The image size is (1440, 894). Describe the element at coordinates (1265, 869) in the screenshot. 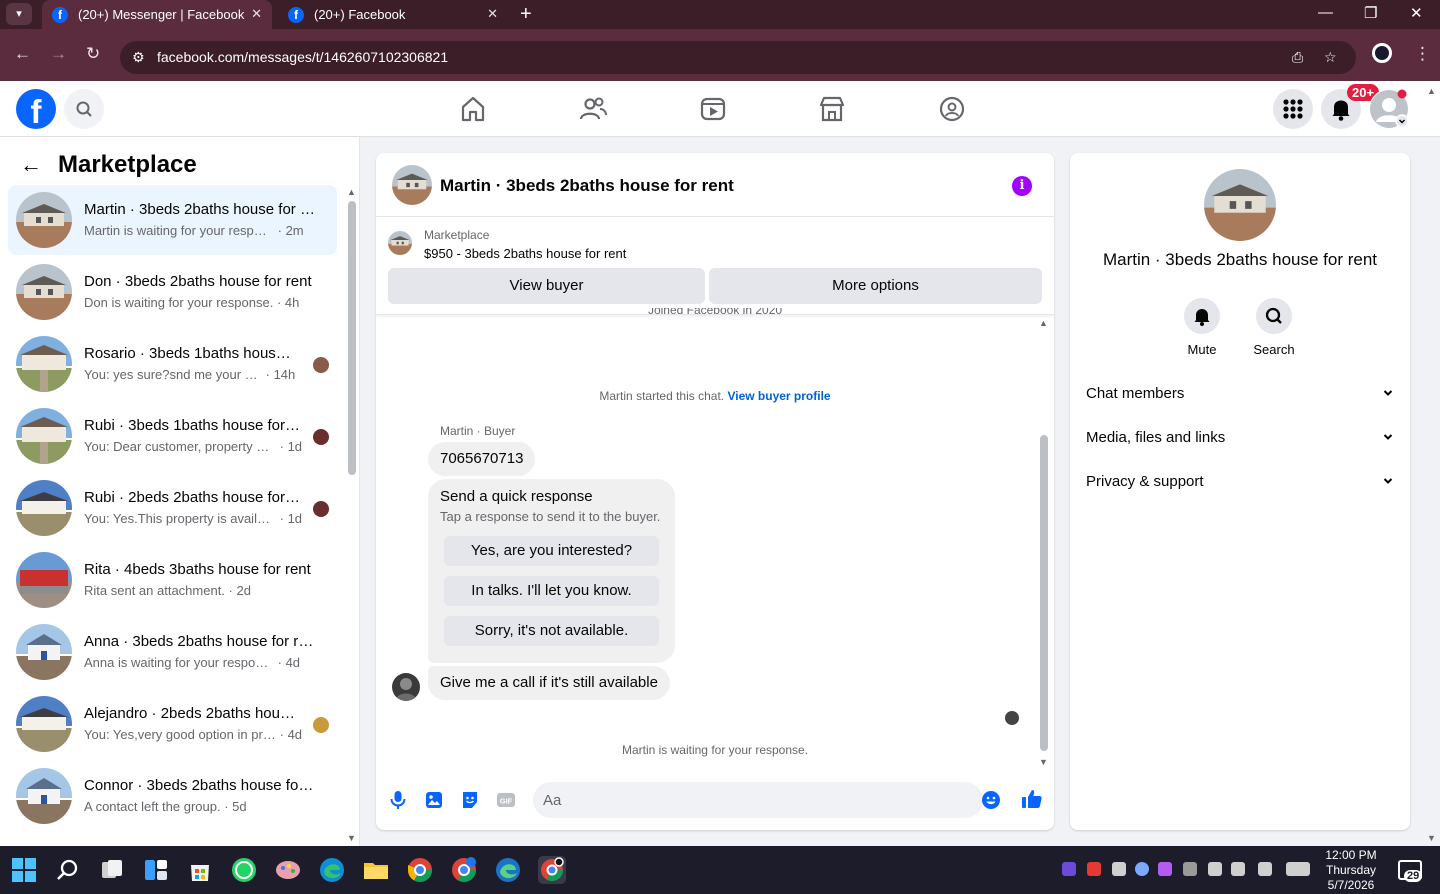

I see `pen-icon` at that location.